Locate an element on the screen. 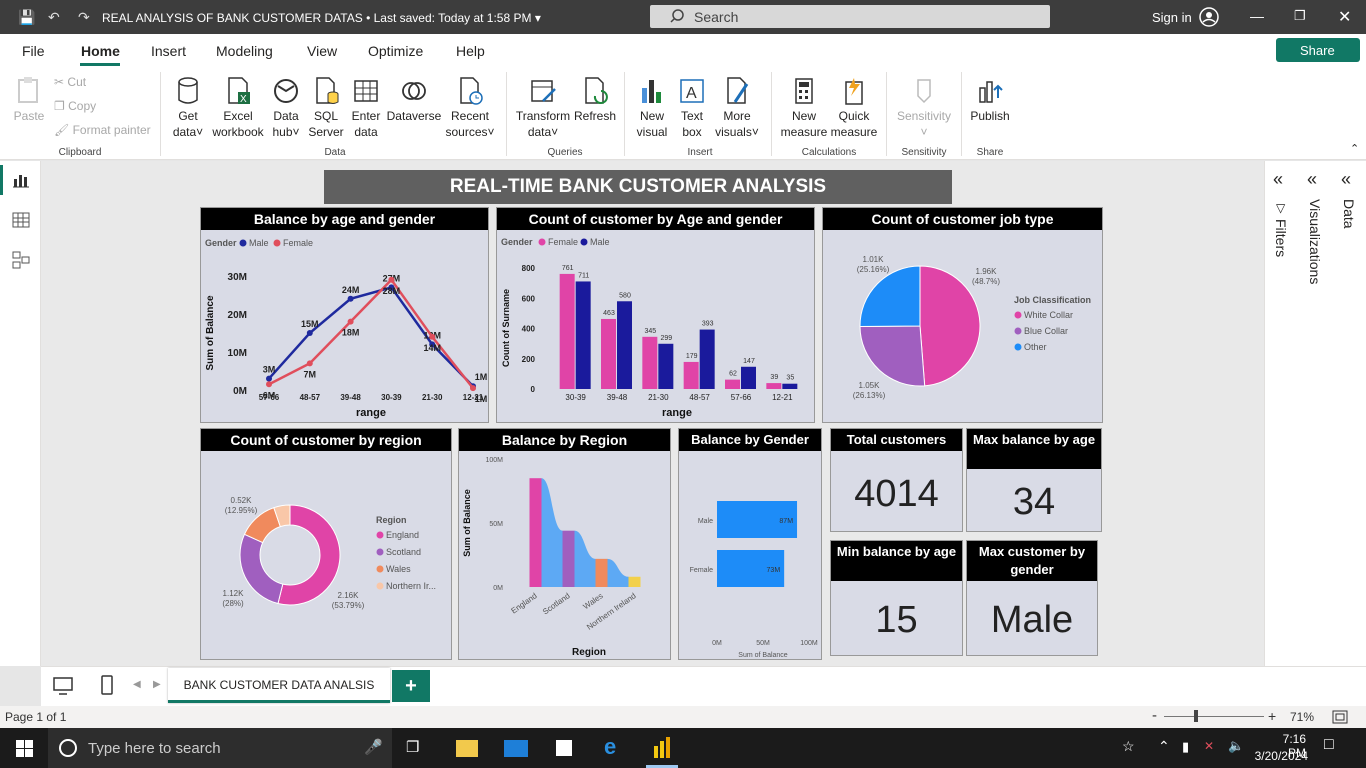 The width and height of the screenshot is (1366, 768). sensitivity-button: Sensitivity ˅ is located at coordinates (924, 108).